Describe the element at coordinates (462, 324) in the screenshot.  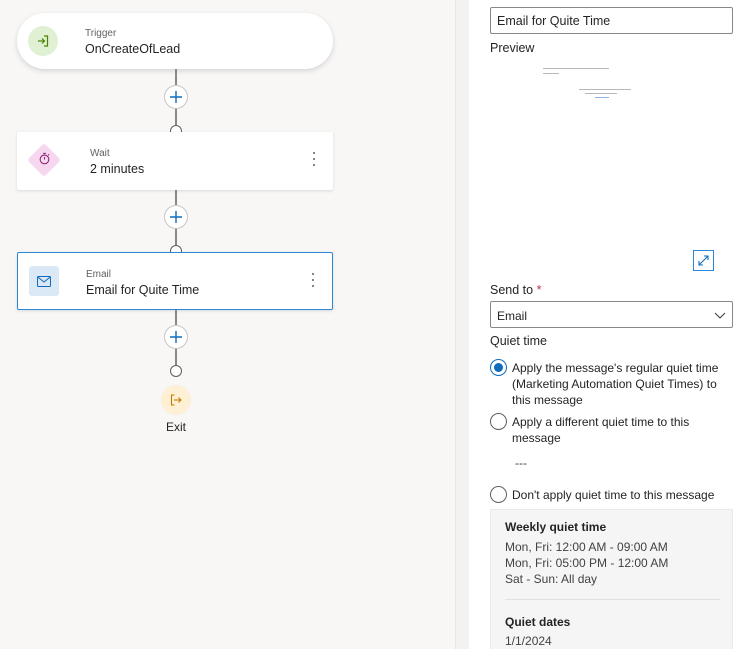
I see `panel-splitter` at that location.